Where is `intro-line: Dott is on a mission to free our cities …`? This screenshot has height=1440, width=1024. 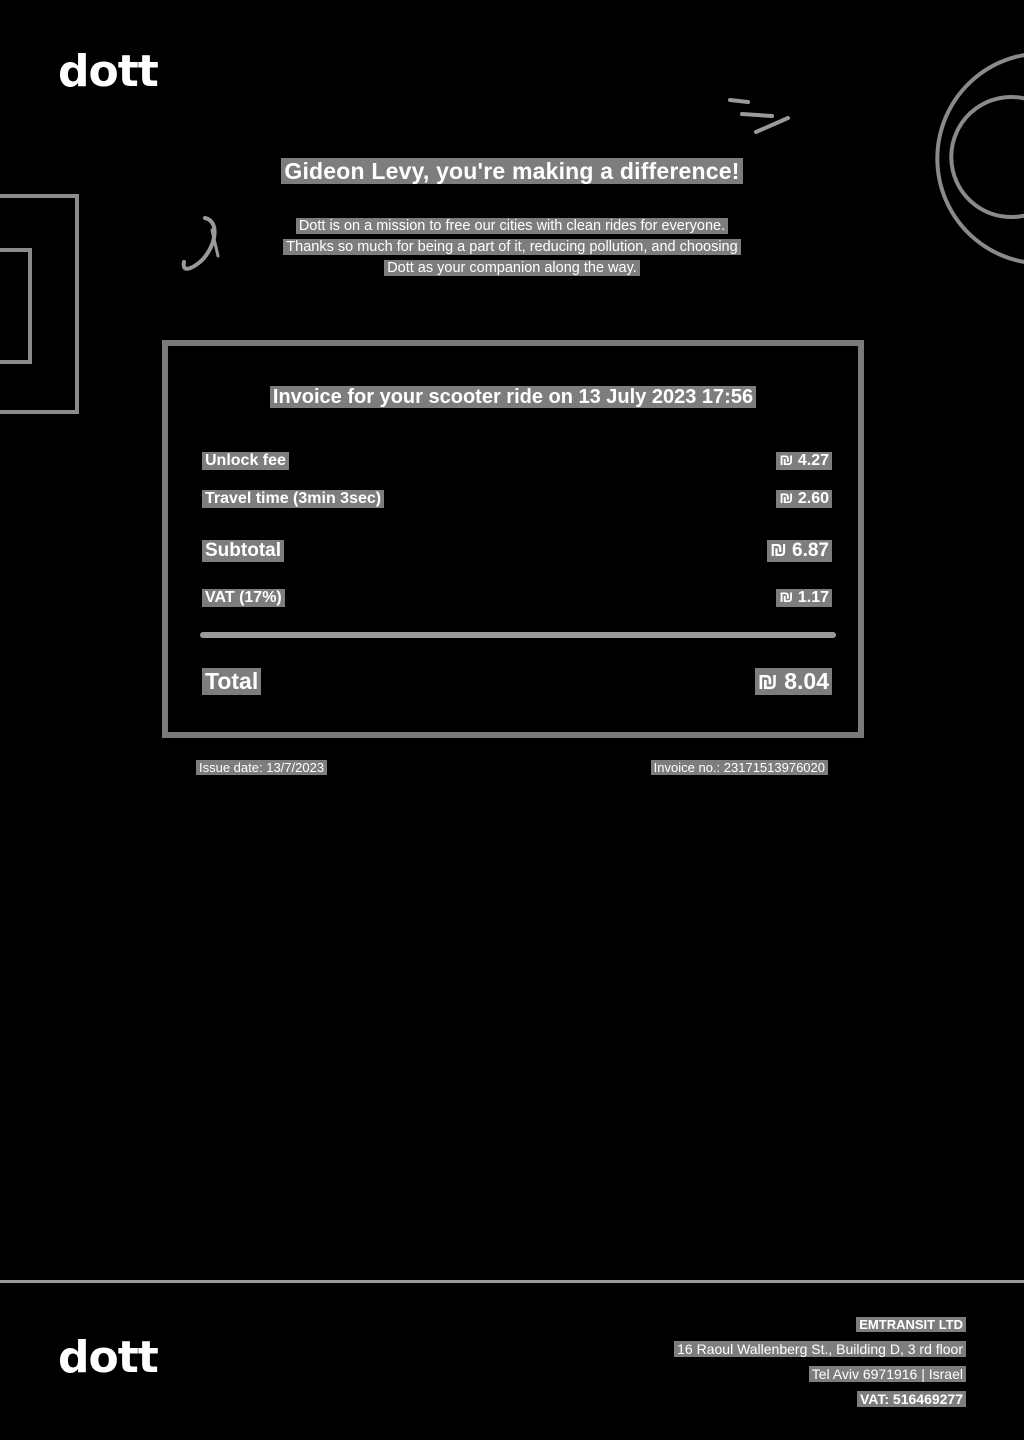 intro-line: Dott is on a mission to free our cities … is located at coordinates (512, 226).